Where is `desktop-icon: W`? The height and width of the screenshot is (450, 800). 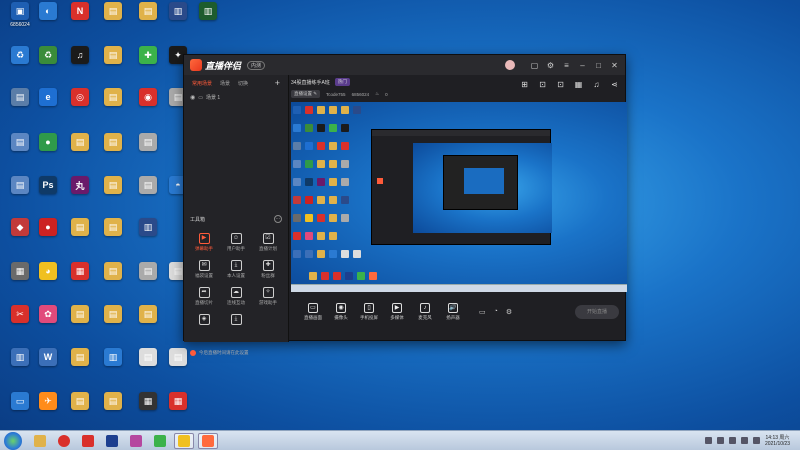 desktop-icon: W is located at coordinates (48, 367).